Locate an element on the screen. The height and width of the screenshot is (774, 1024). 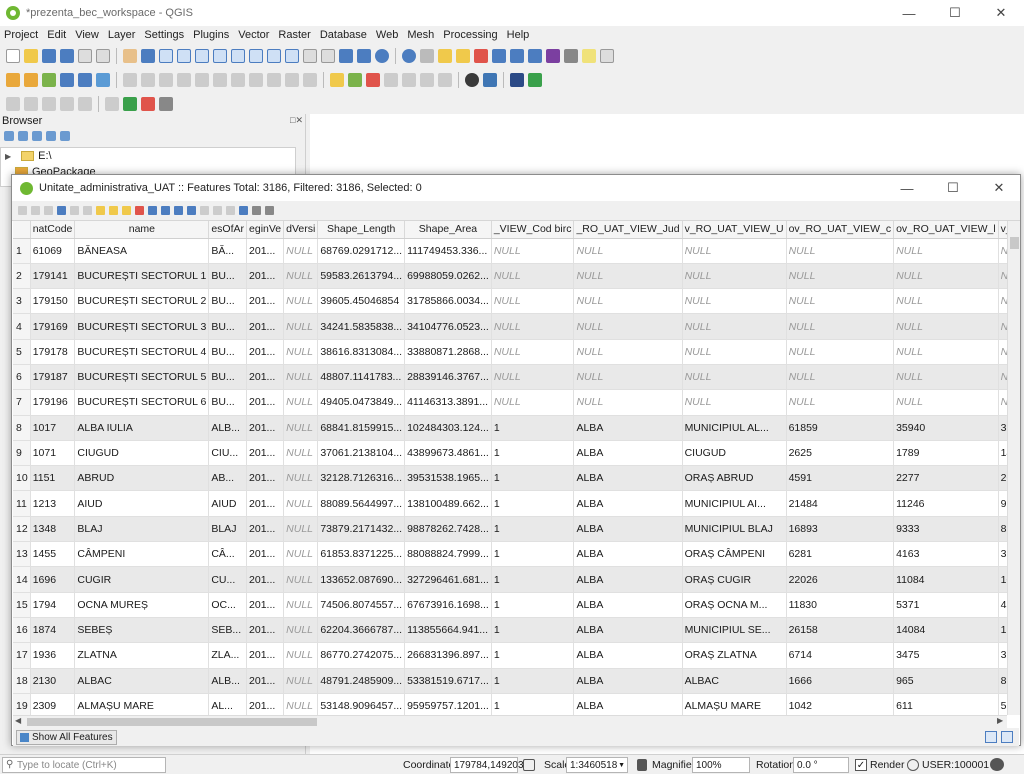
table-cell: 31824 is located at coordinates (1002, 428).